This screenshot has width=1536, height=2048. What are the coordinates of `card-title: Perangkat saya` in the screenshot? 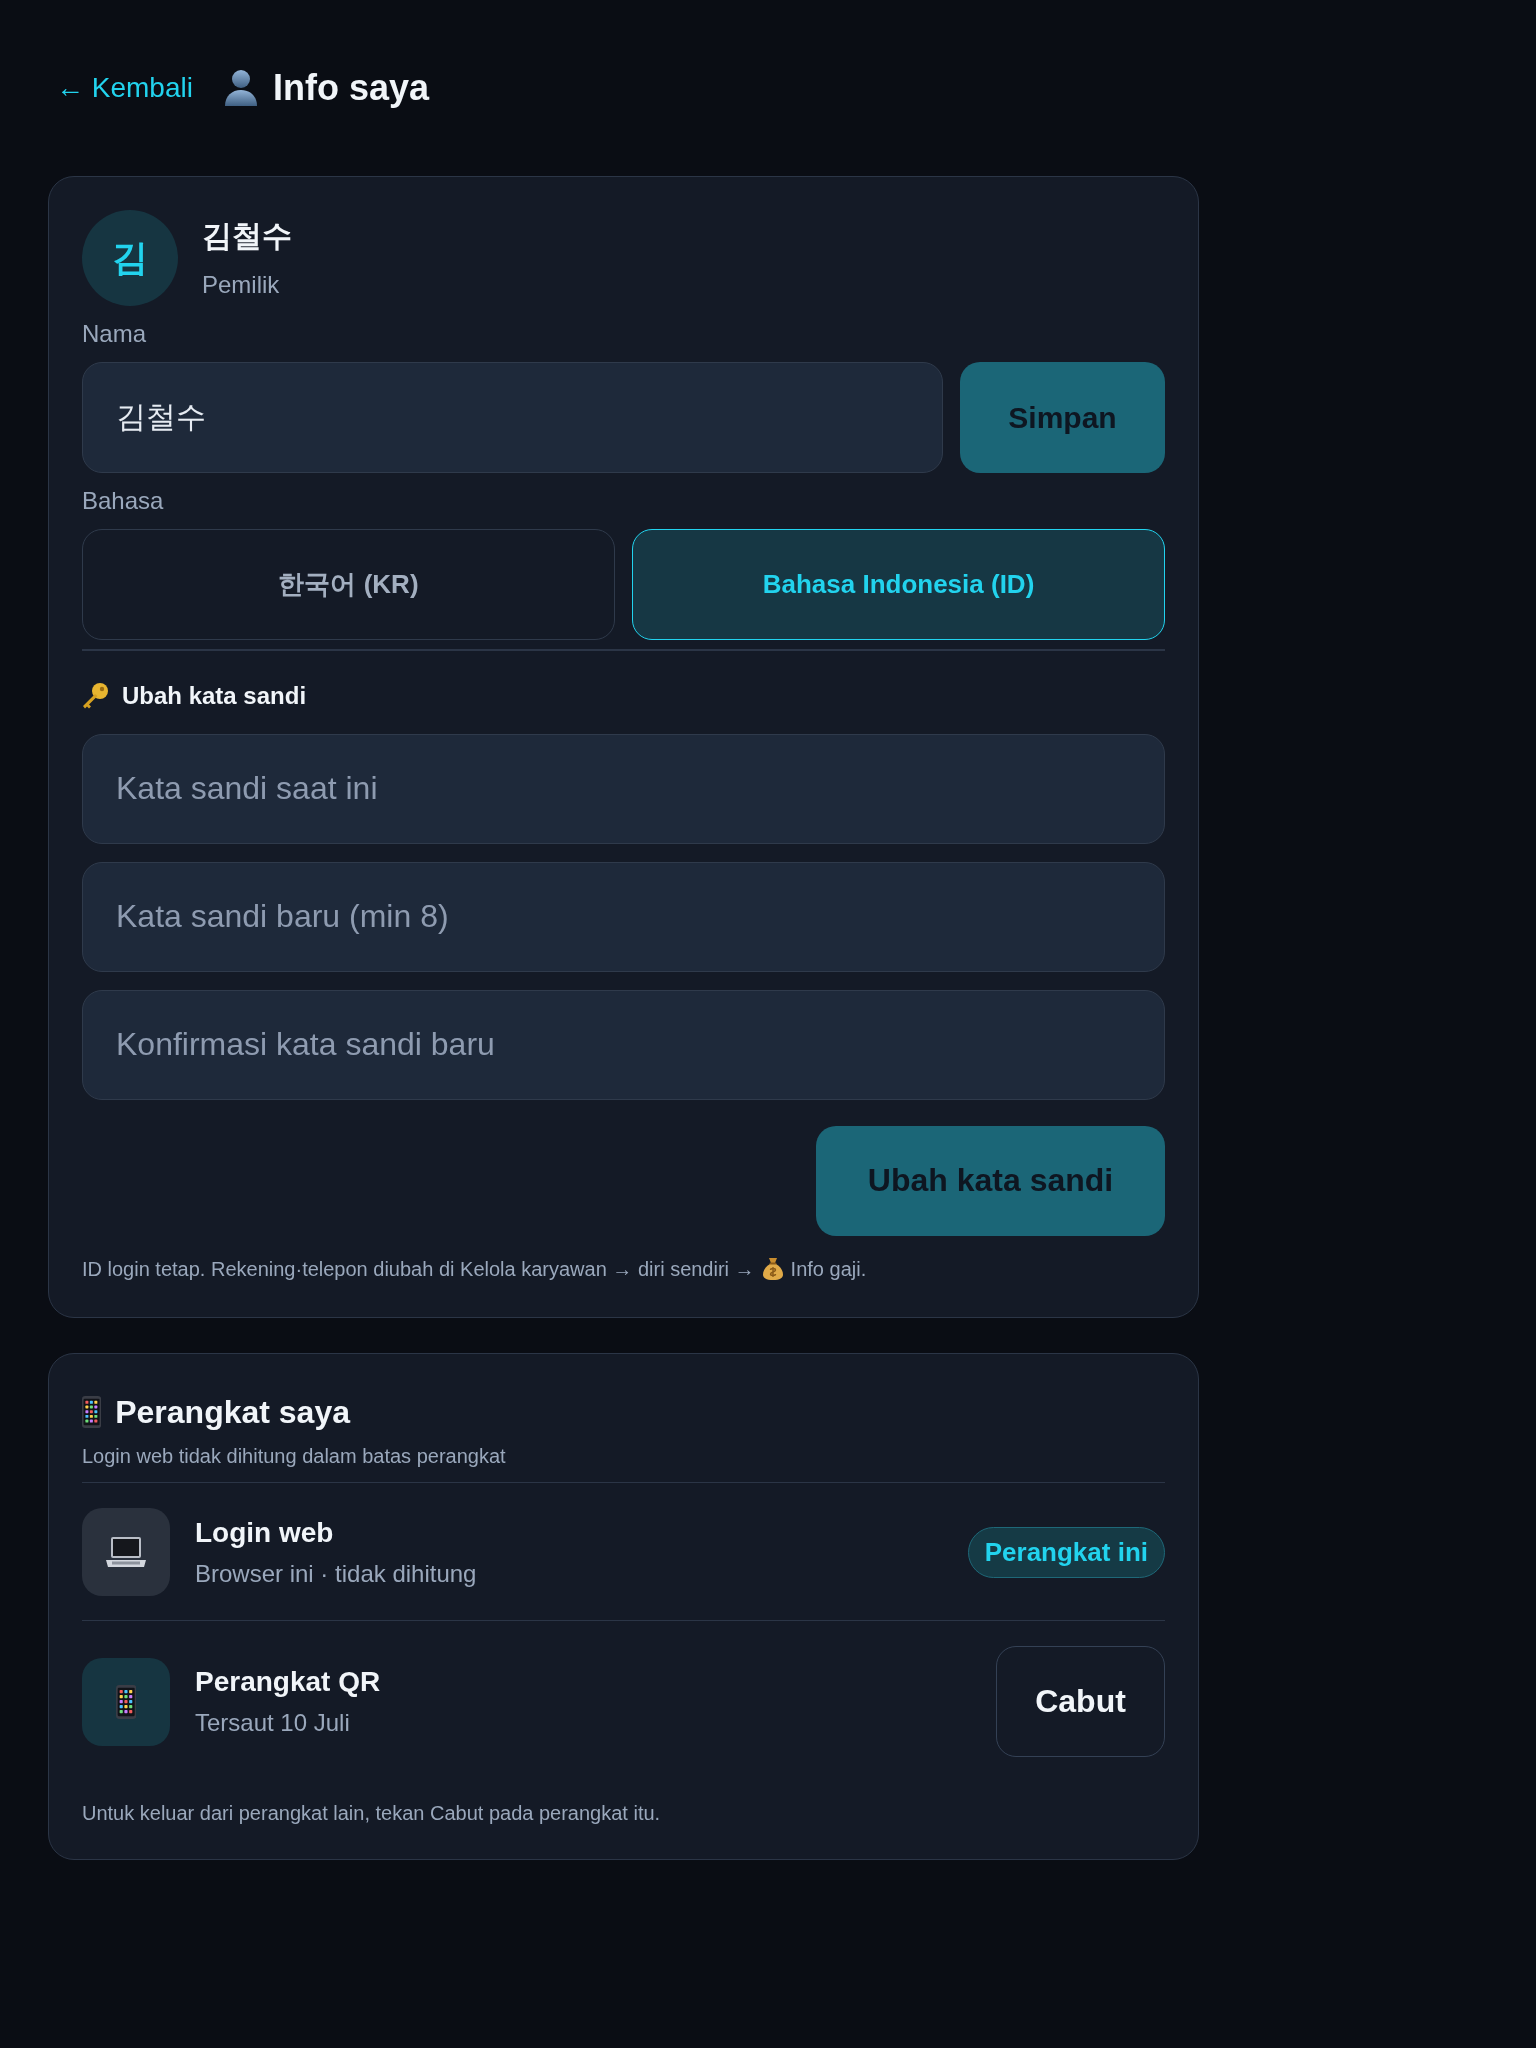 It's located at (232, 1412).